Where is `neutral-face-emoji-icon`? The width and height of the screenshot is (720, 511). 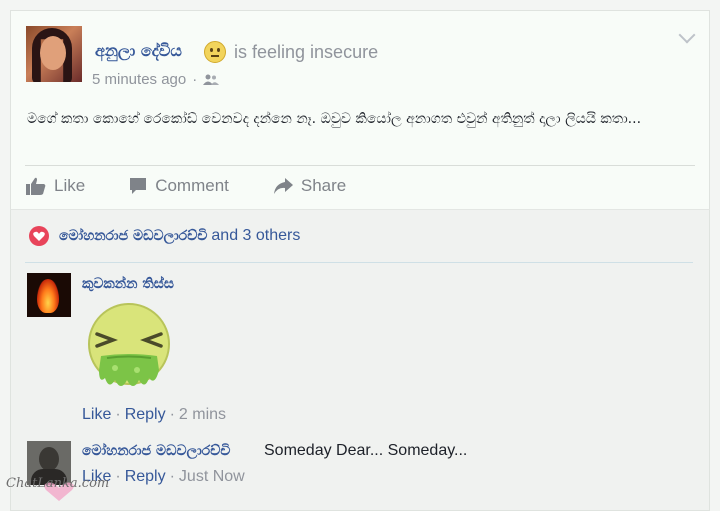 neutral-face-emoji-icon is located at coordinates (215, 52).